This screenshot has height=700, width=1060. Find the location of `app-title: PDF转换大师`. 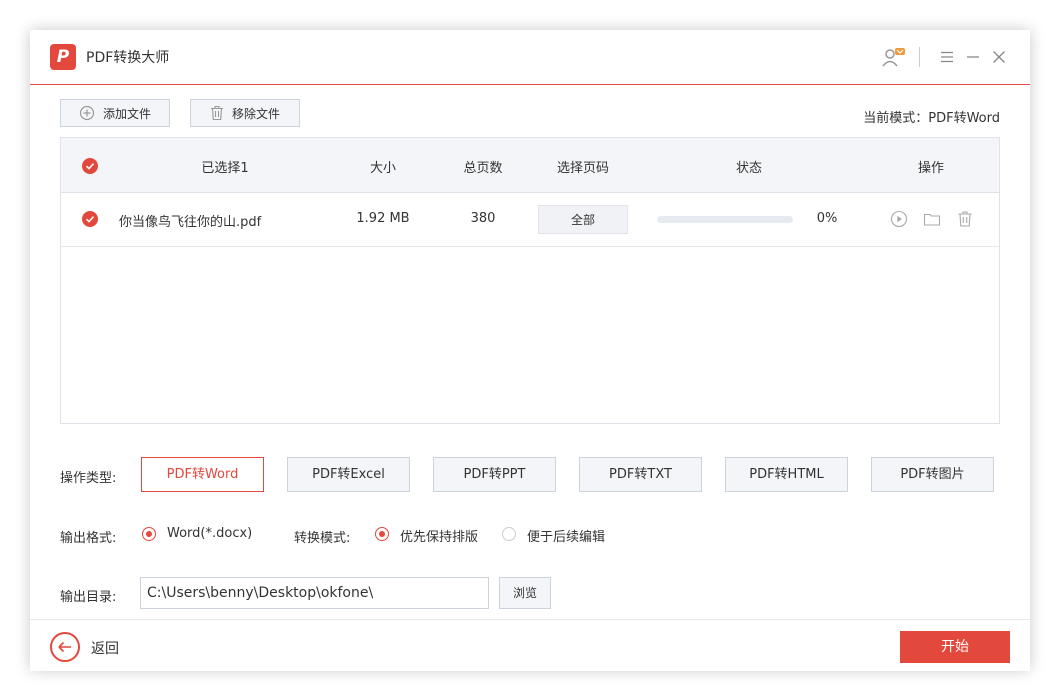

app-title: PDF转换大师 is located at coordinates (128, 58).